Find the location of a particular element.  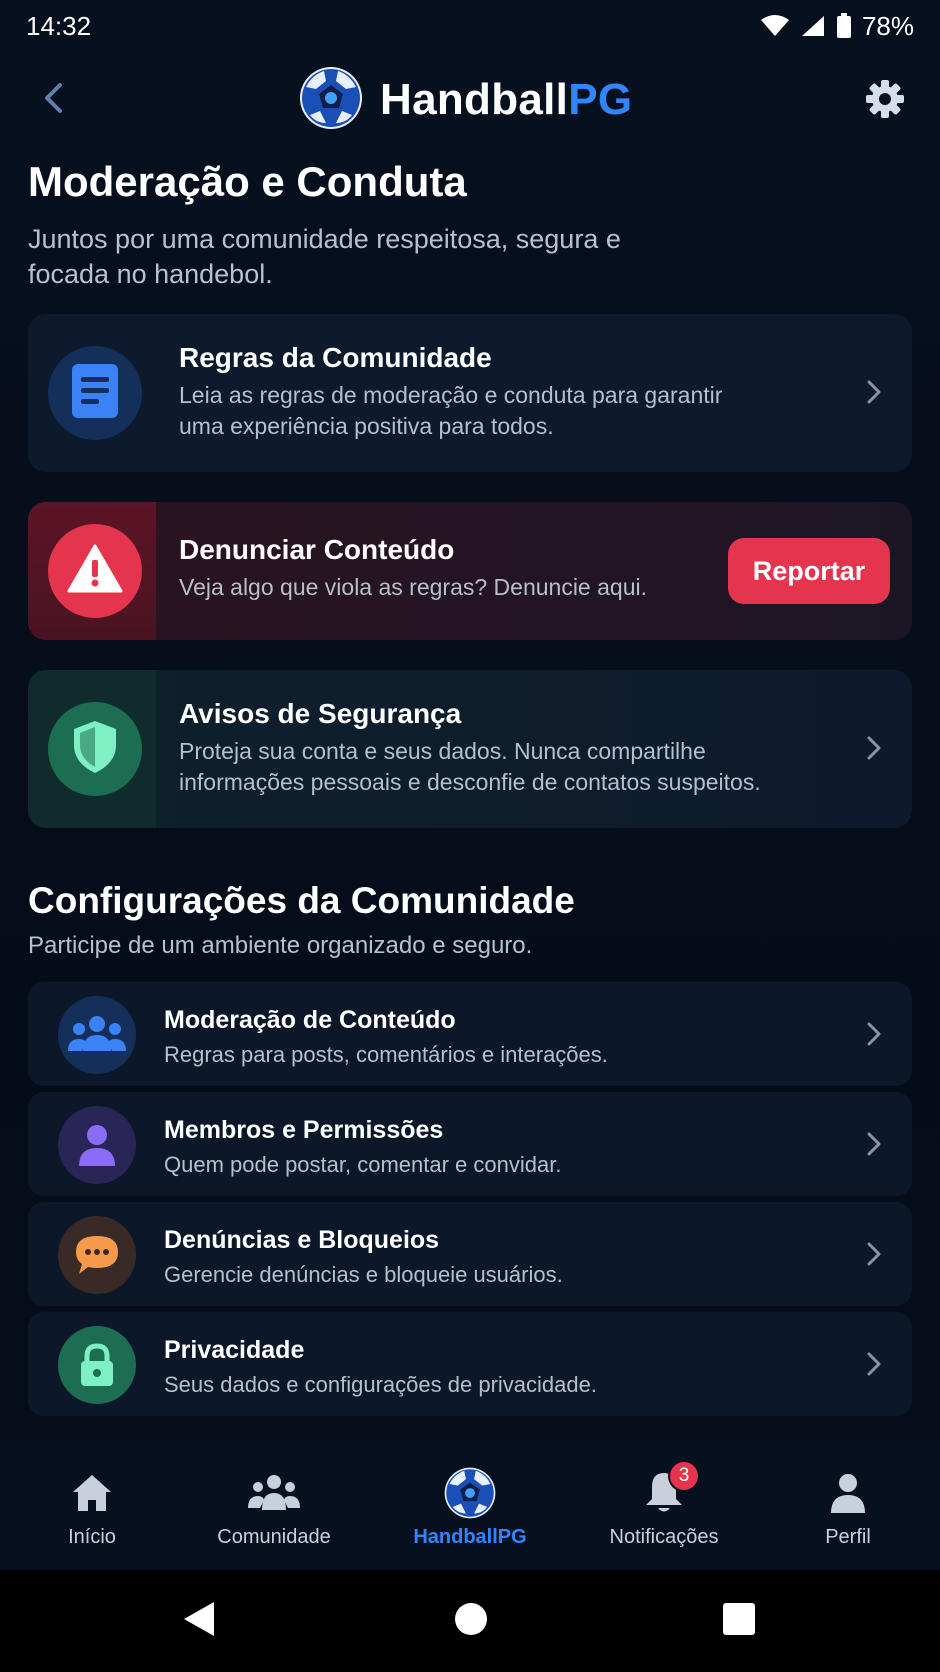

section-title: Configurações da Comunidade is located at coordinates (301, 900).